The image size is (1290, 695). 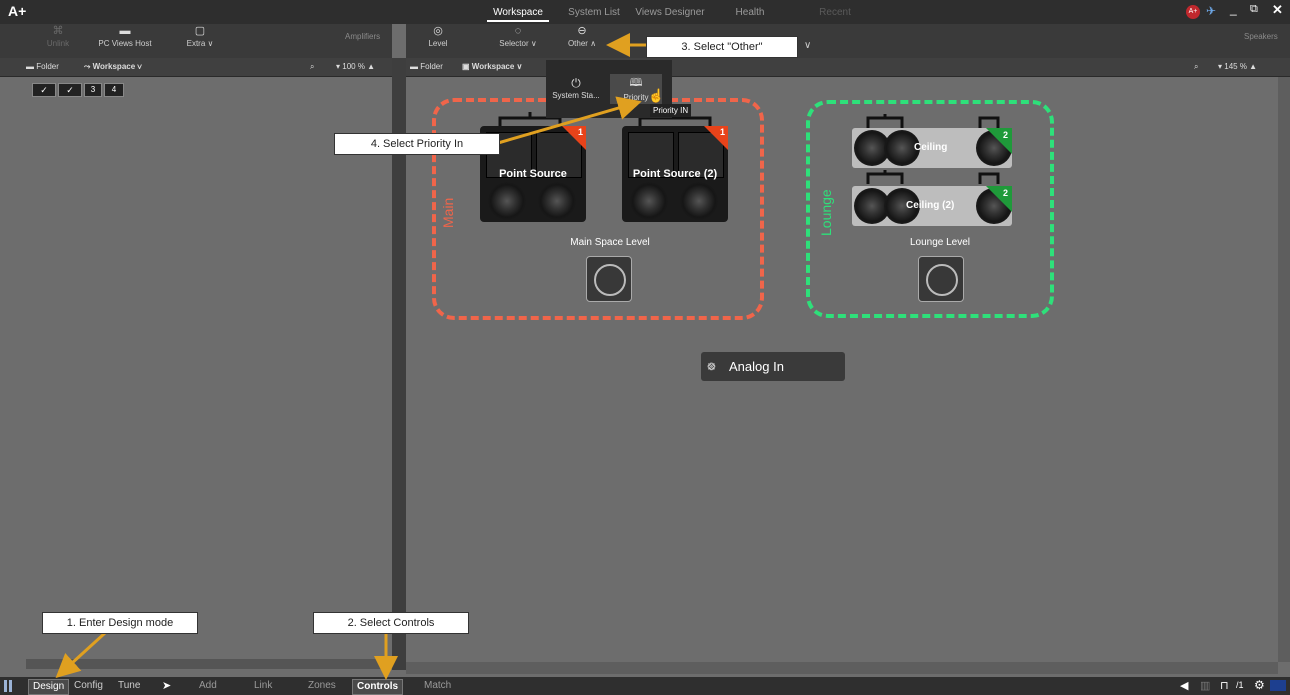 What do you see at coordinates (722, 47) in the screenshot?
I see `callout-3: 3. Select "Other"` at bounding box center [722, 47].